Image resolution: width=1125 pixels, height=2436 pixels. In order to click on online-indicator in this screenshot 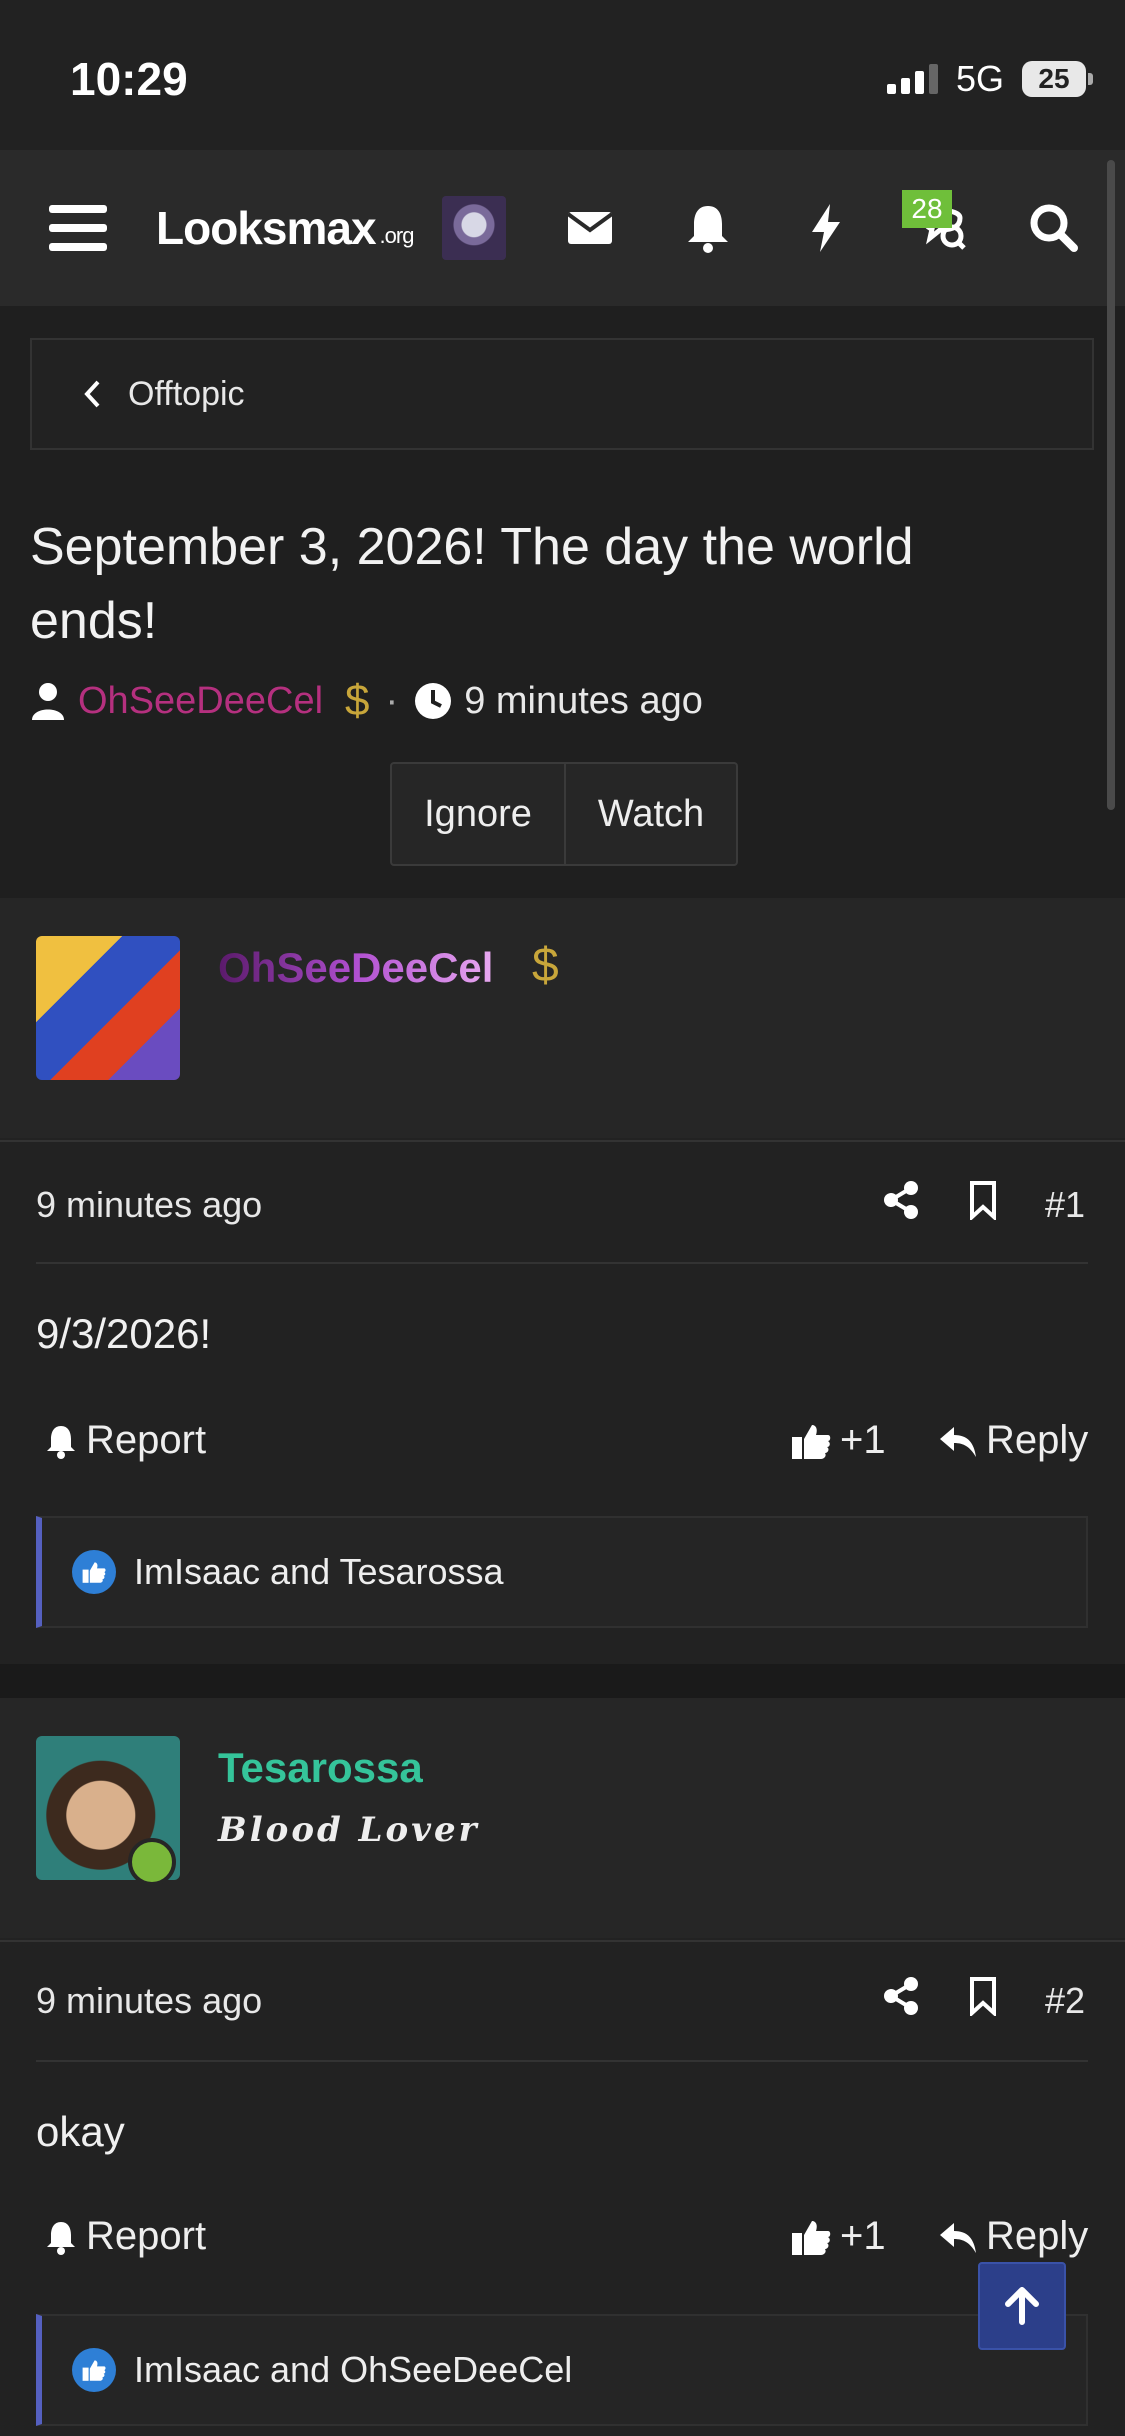, I will do `click(152, 1862)`.